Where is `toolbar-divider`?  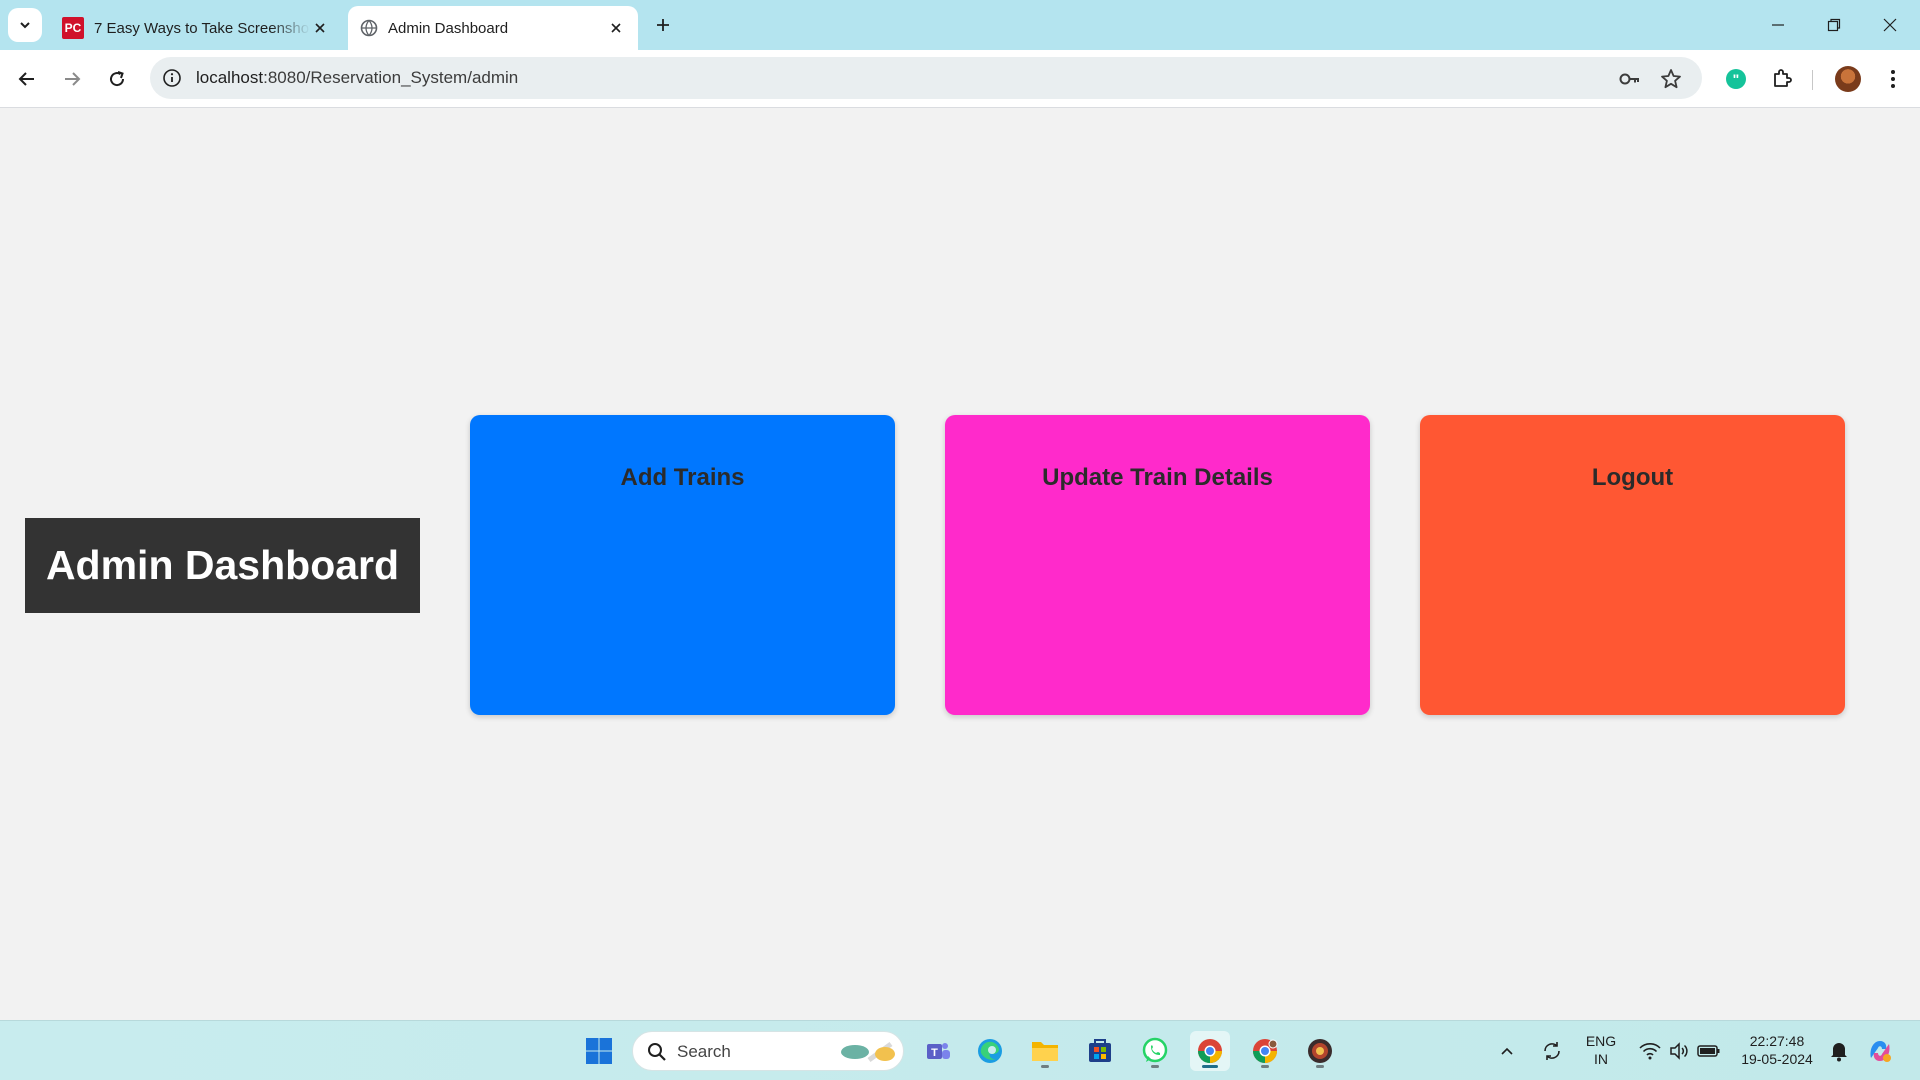
toolbar-divider is located at coordinates (1812, 80).